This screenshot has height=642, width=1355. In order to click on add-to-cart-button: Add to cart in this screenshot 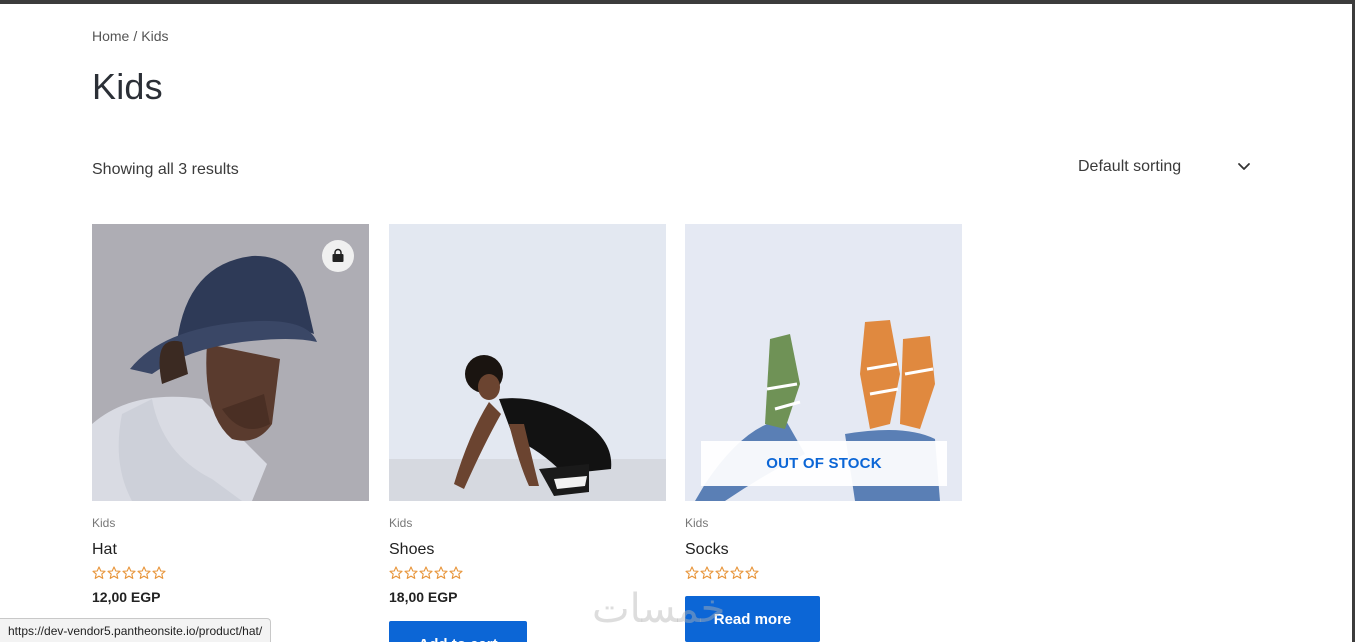, I will do `click(458, 631)`.